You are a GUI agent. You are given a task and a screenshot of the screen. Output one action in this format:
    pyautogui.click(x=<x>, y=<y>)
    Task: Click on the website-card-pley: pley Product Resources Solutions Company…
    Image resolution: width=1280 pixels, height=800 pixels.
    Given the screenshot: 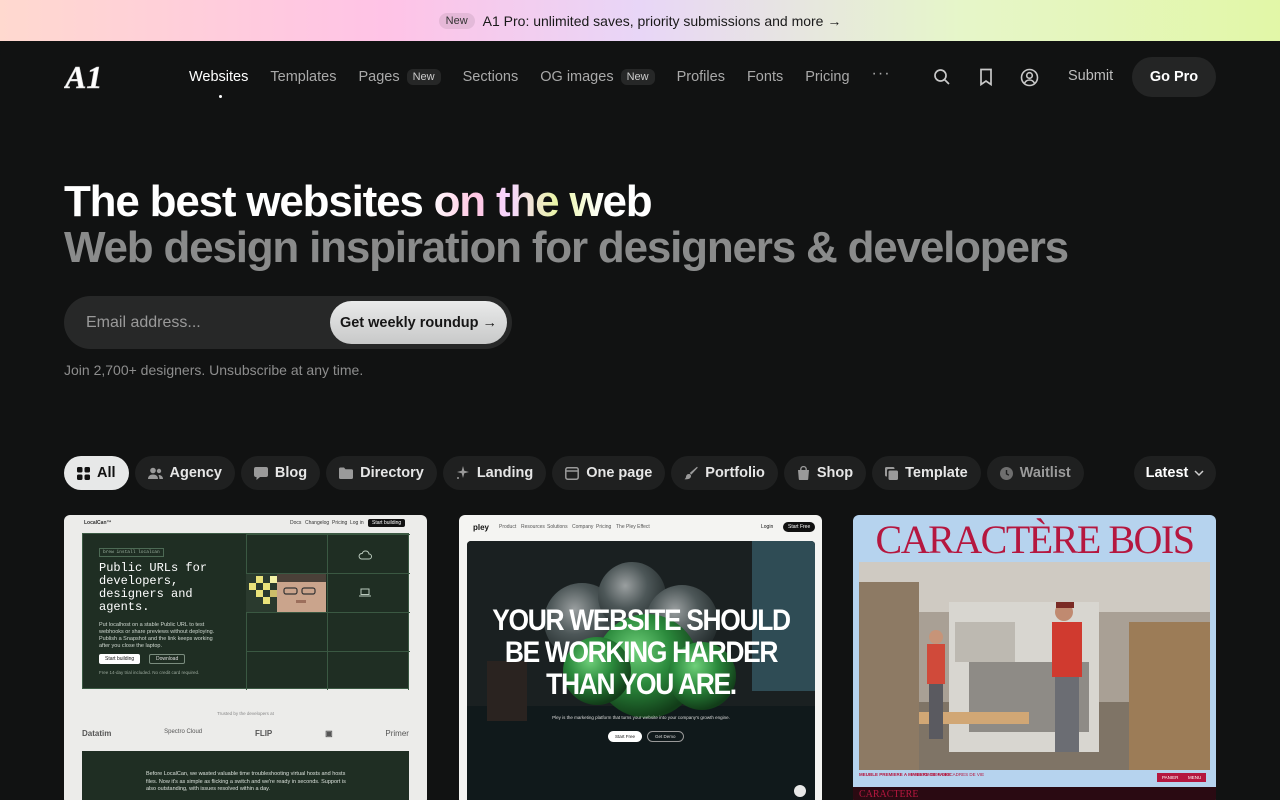 What is the action you would take?
    pyautogui.click(x=640, y=657)
    